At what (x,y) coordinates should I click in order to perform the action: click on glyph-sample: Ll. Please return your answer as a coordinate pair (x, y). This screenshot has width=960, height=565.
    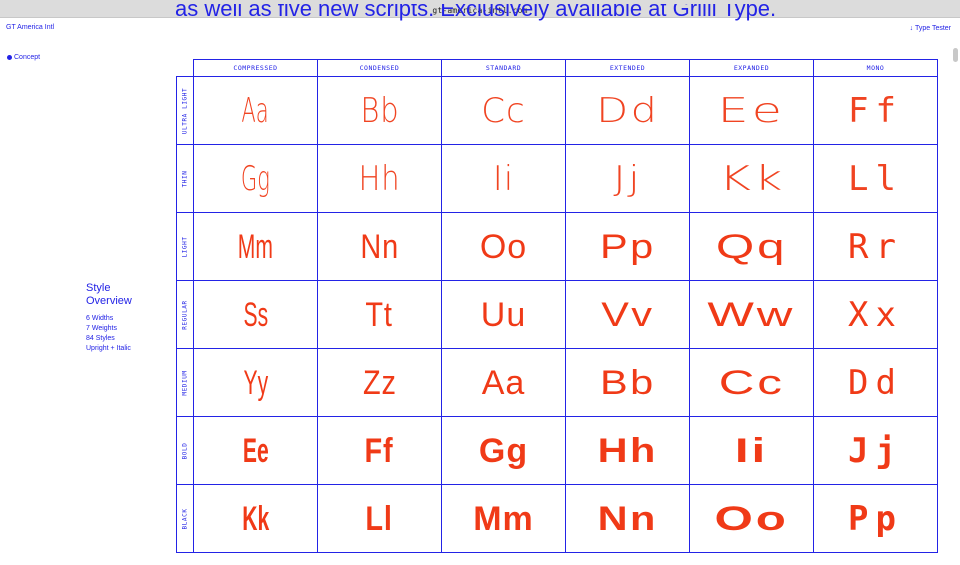
    Looking at the image, I should click on (875, 178).